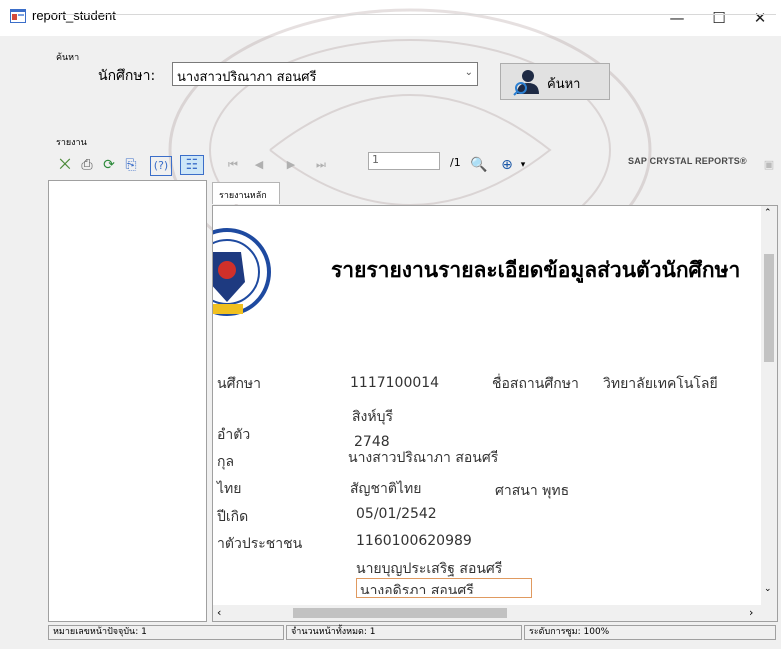 Image resolution: width=781 pixels, height=649 pixels. Describe the element at coordinates (192, 165) in the screenshot. I see `group-tree-toggle-icon: ☷` at that location.